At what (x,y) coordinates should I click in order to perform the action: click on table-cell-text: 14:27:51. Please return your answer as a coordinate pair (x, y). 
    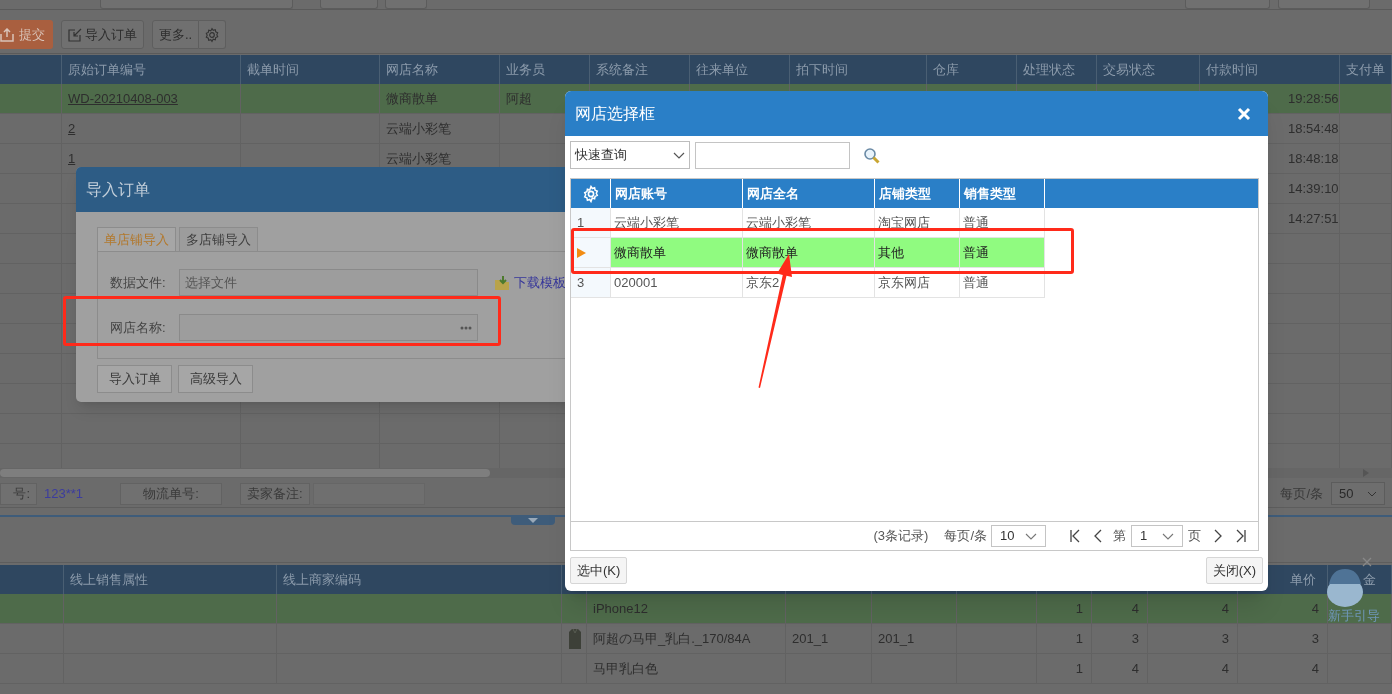
    Looking at the image, I should click on (1313, 218).